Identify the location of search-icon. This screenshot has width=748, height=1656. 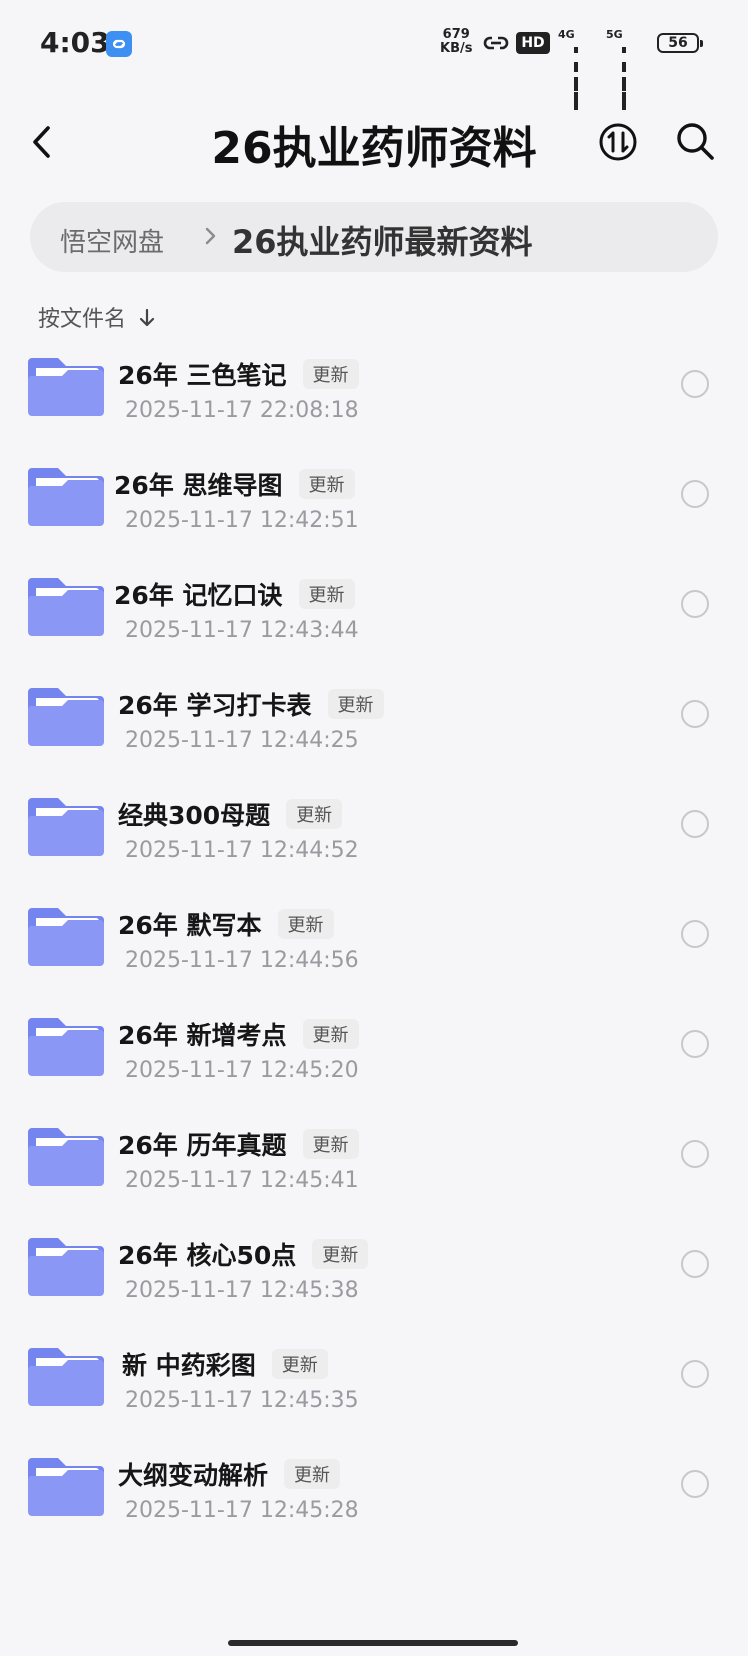
(695, 141).